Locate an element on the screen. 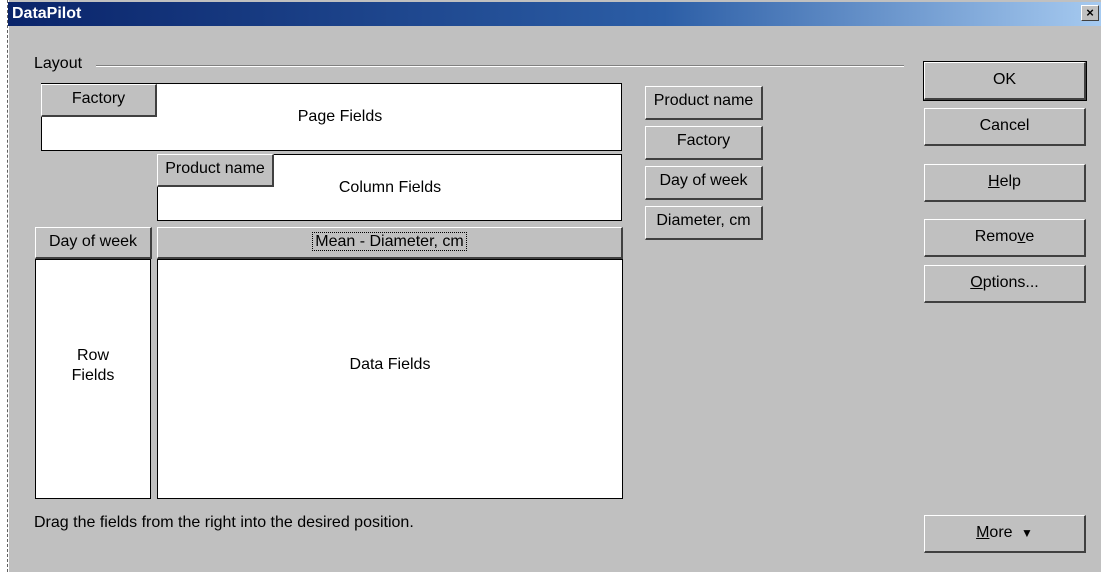  more-button: More ▼ is located at coordinates (1005, 534).